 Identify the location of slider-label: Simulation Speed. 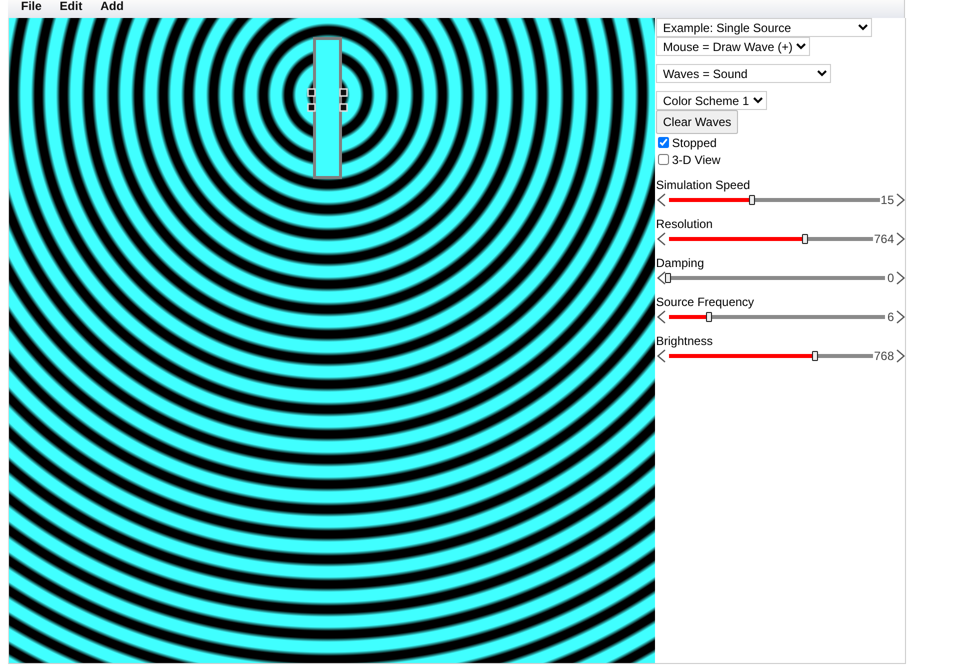
(704, 185).